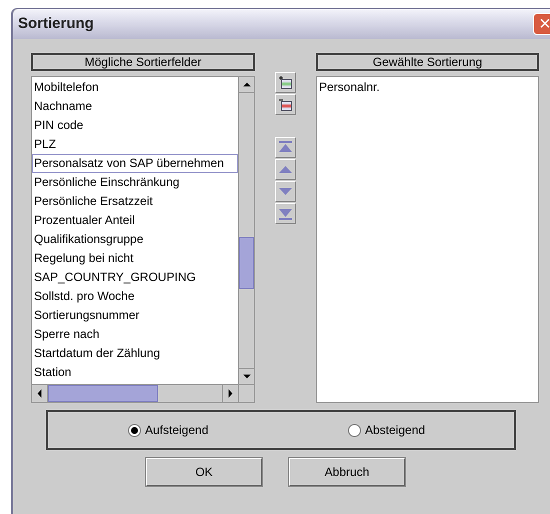  I want to click on list-item: PIN code, so click(135, 125).